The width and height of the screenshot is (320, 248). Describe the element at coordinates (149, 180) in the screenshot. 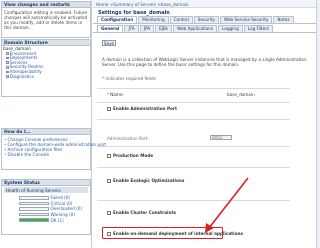

I see `exalogic-label: Enable Exalogic Optimizations` at that location.